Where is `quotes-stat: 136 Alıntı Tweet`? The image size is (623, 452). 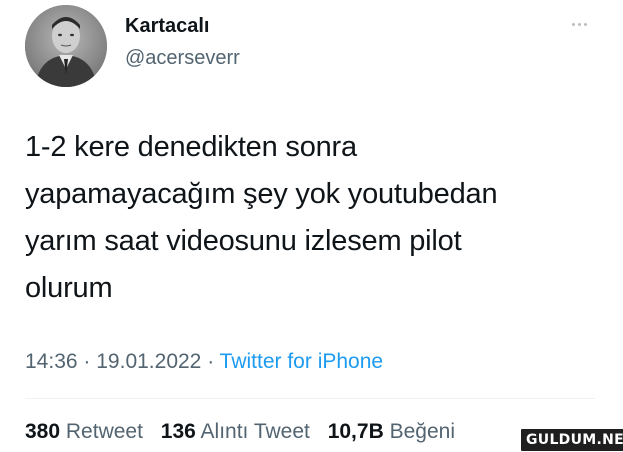
quotes-stat: 136 Alıntı Tweet is located at coordinates (235, 431).